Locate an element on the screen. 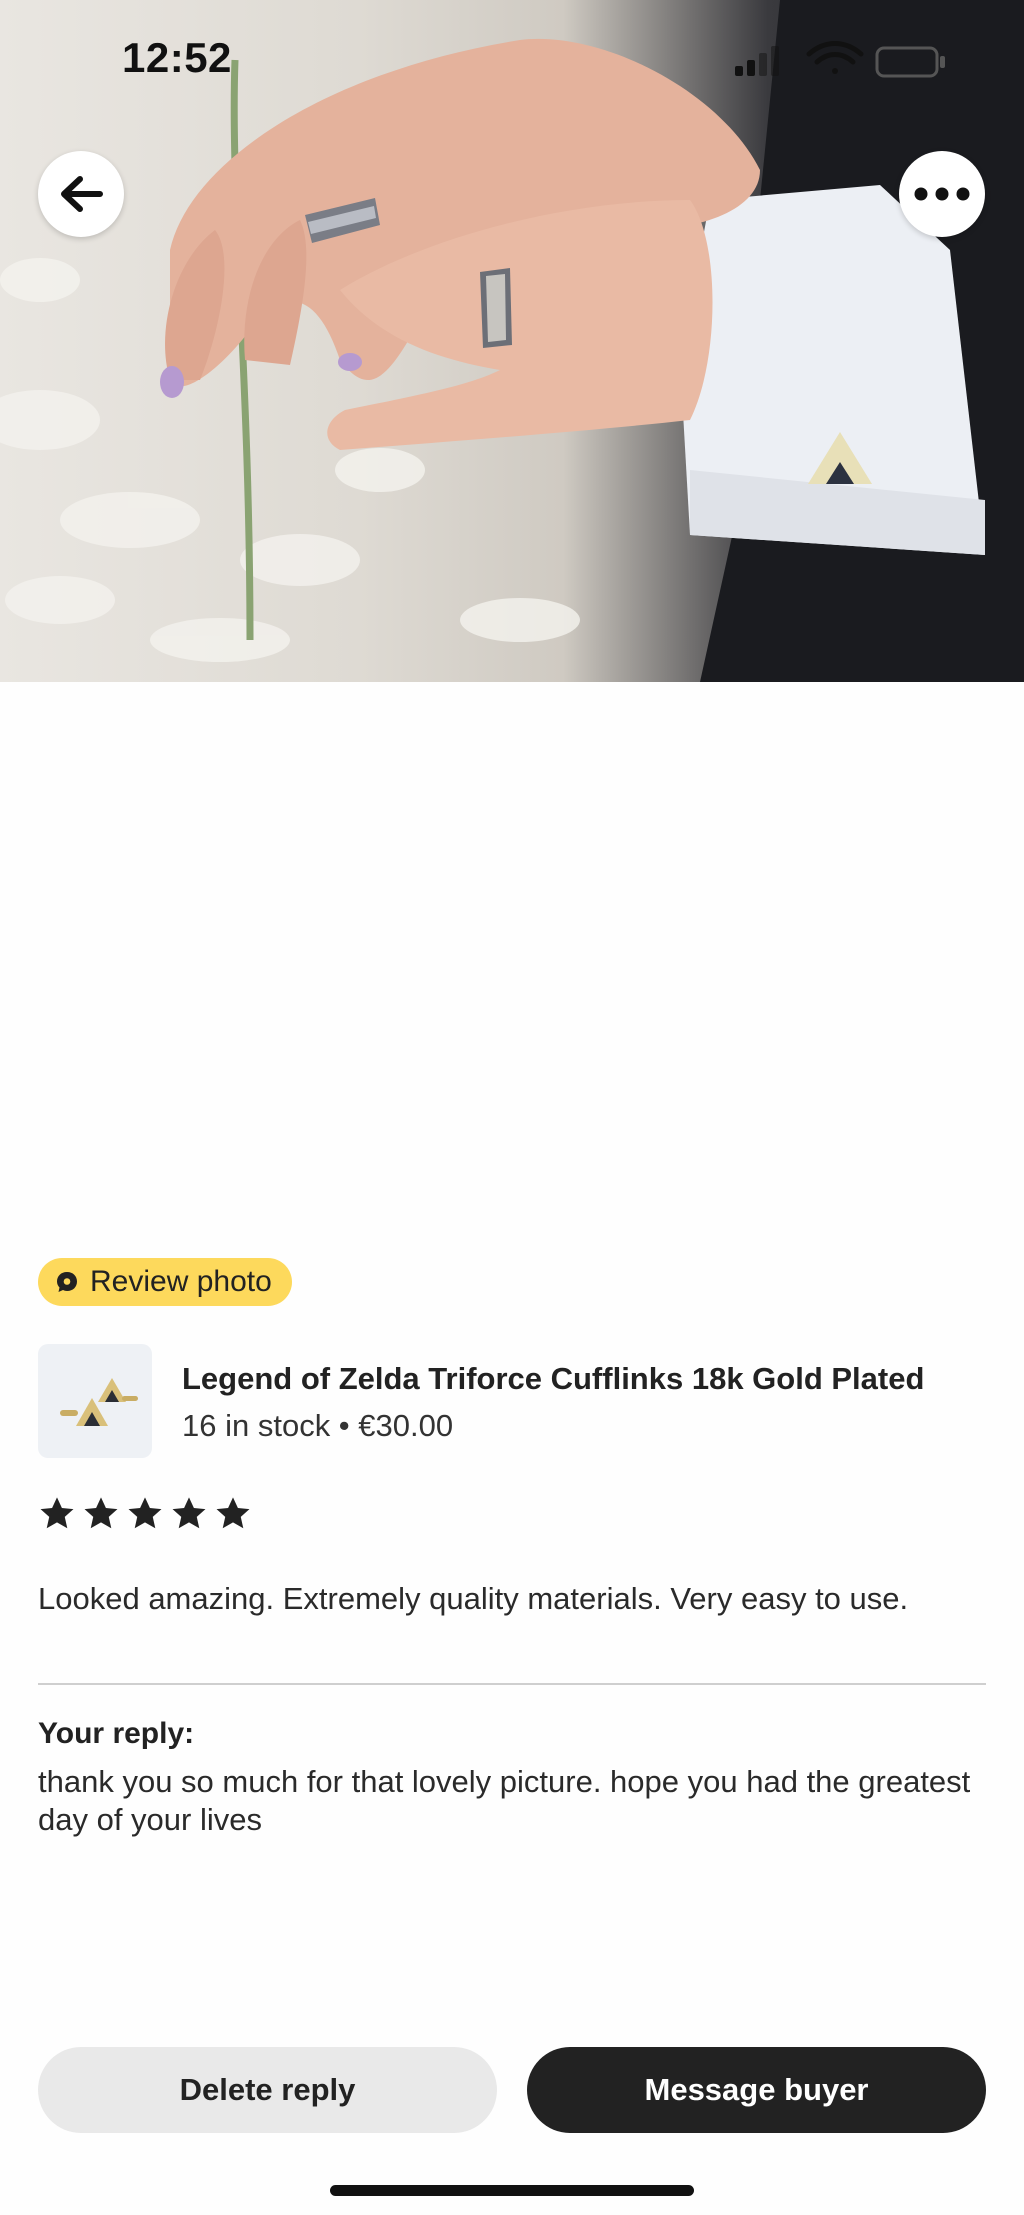  review-photo-badge-label: Review photo is located at coordinates (181, 1281).